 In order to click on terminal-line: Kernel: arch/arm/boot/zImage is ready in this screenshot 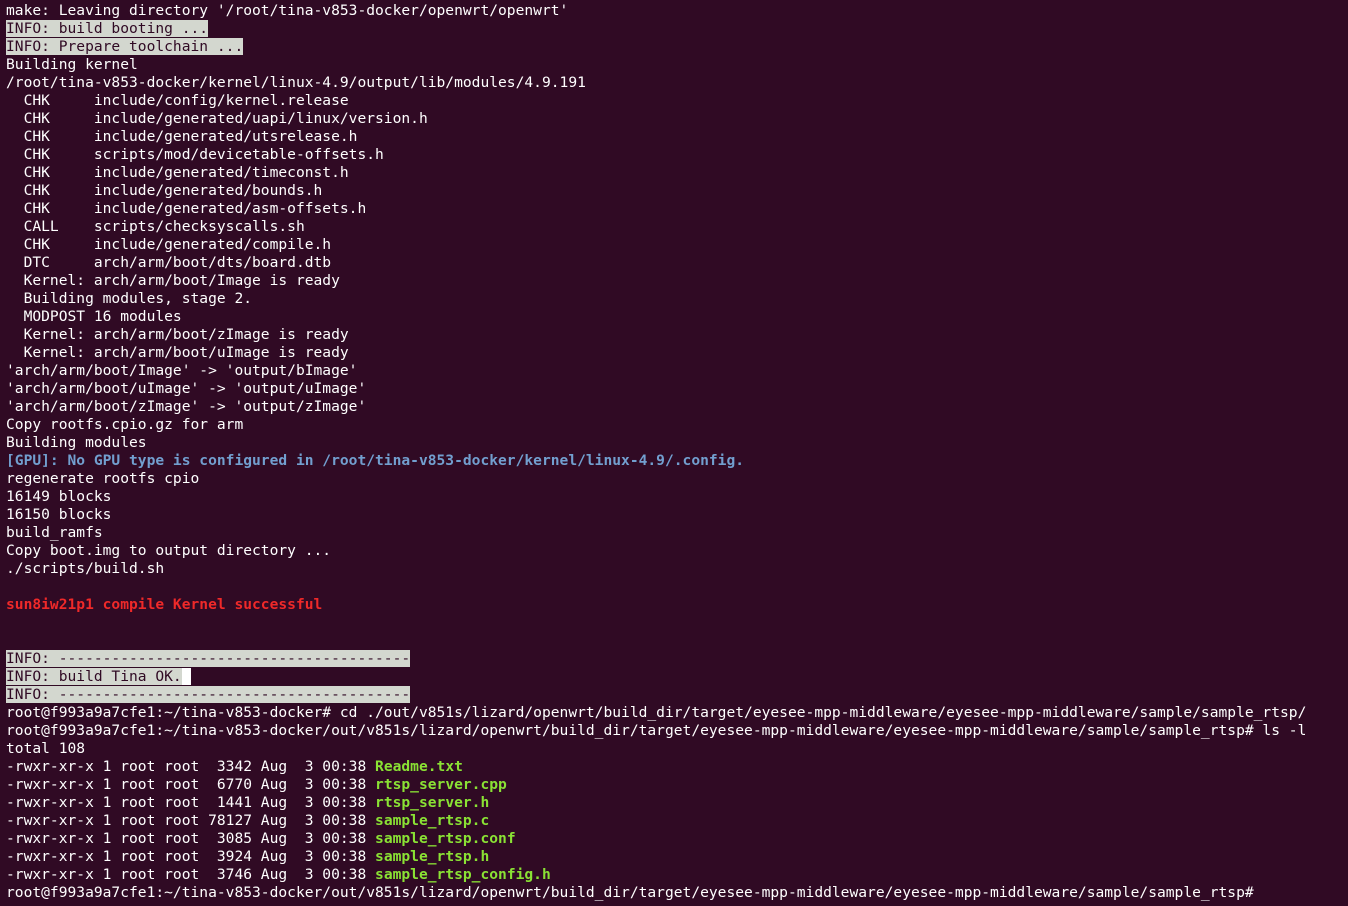, I will do `click(677, 335)`.